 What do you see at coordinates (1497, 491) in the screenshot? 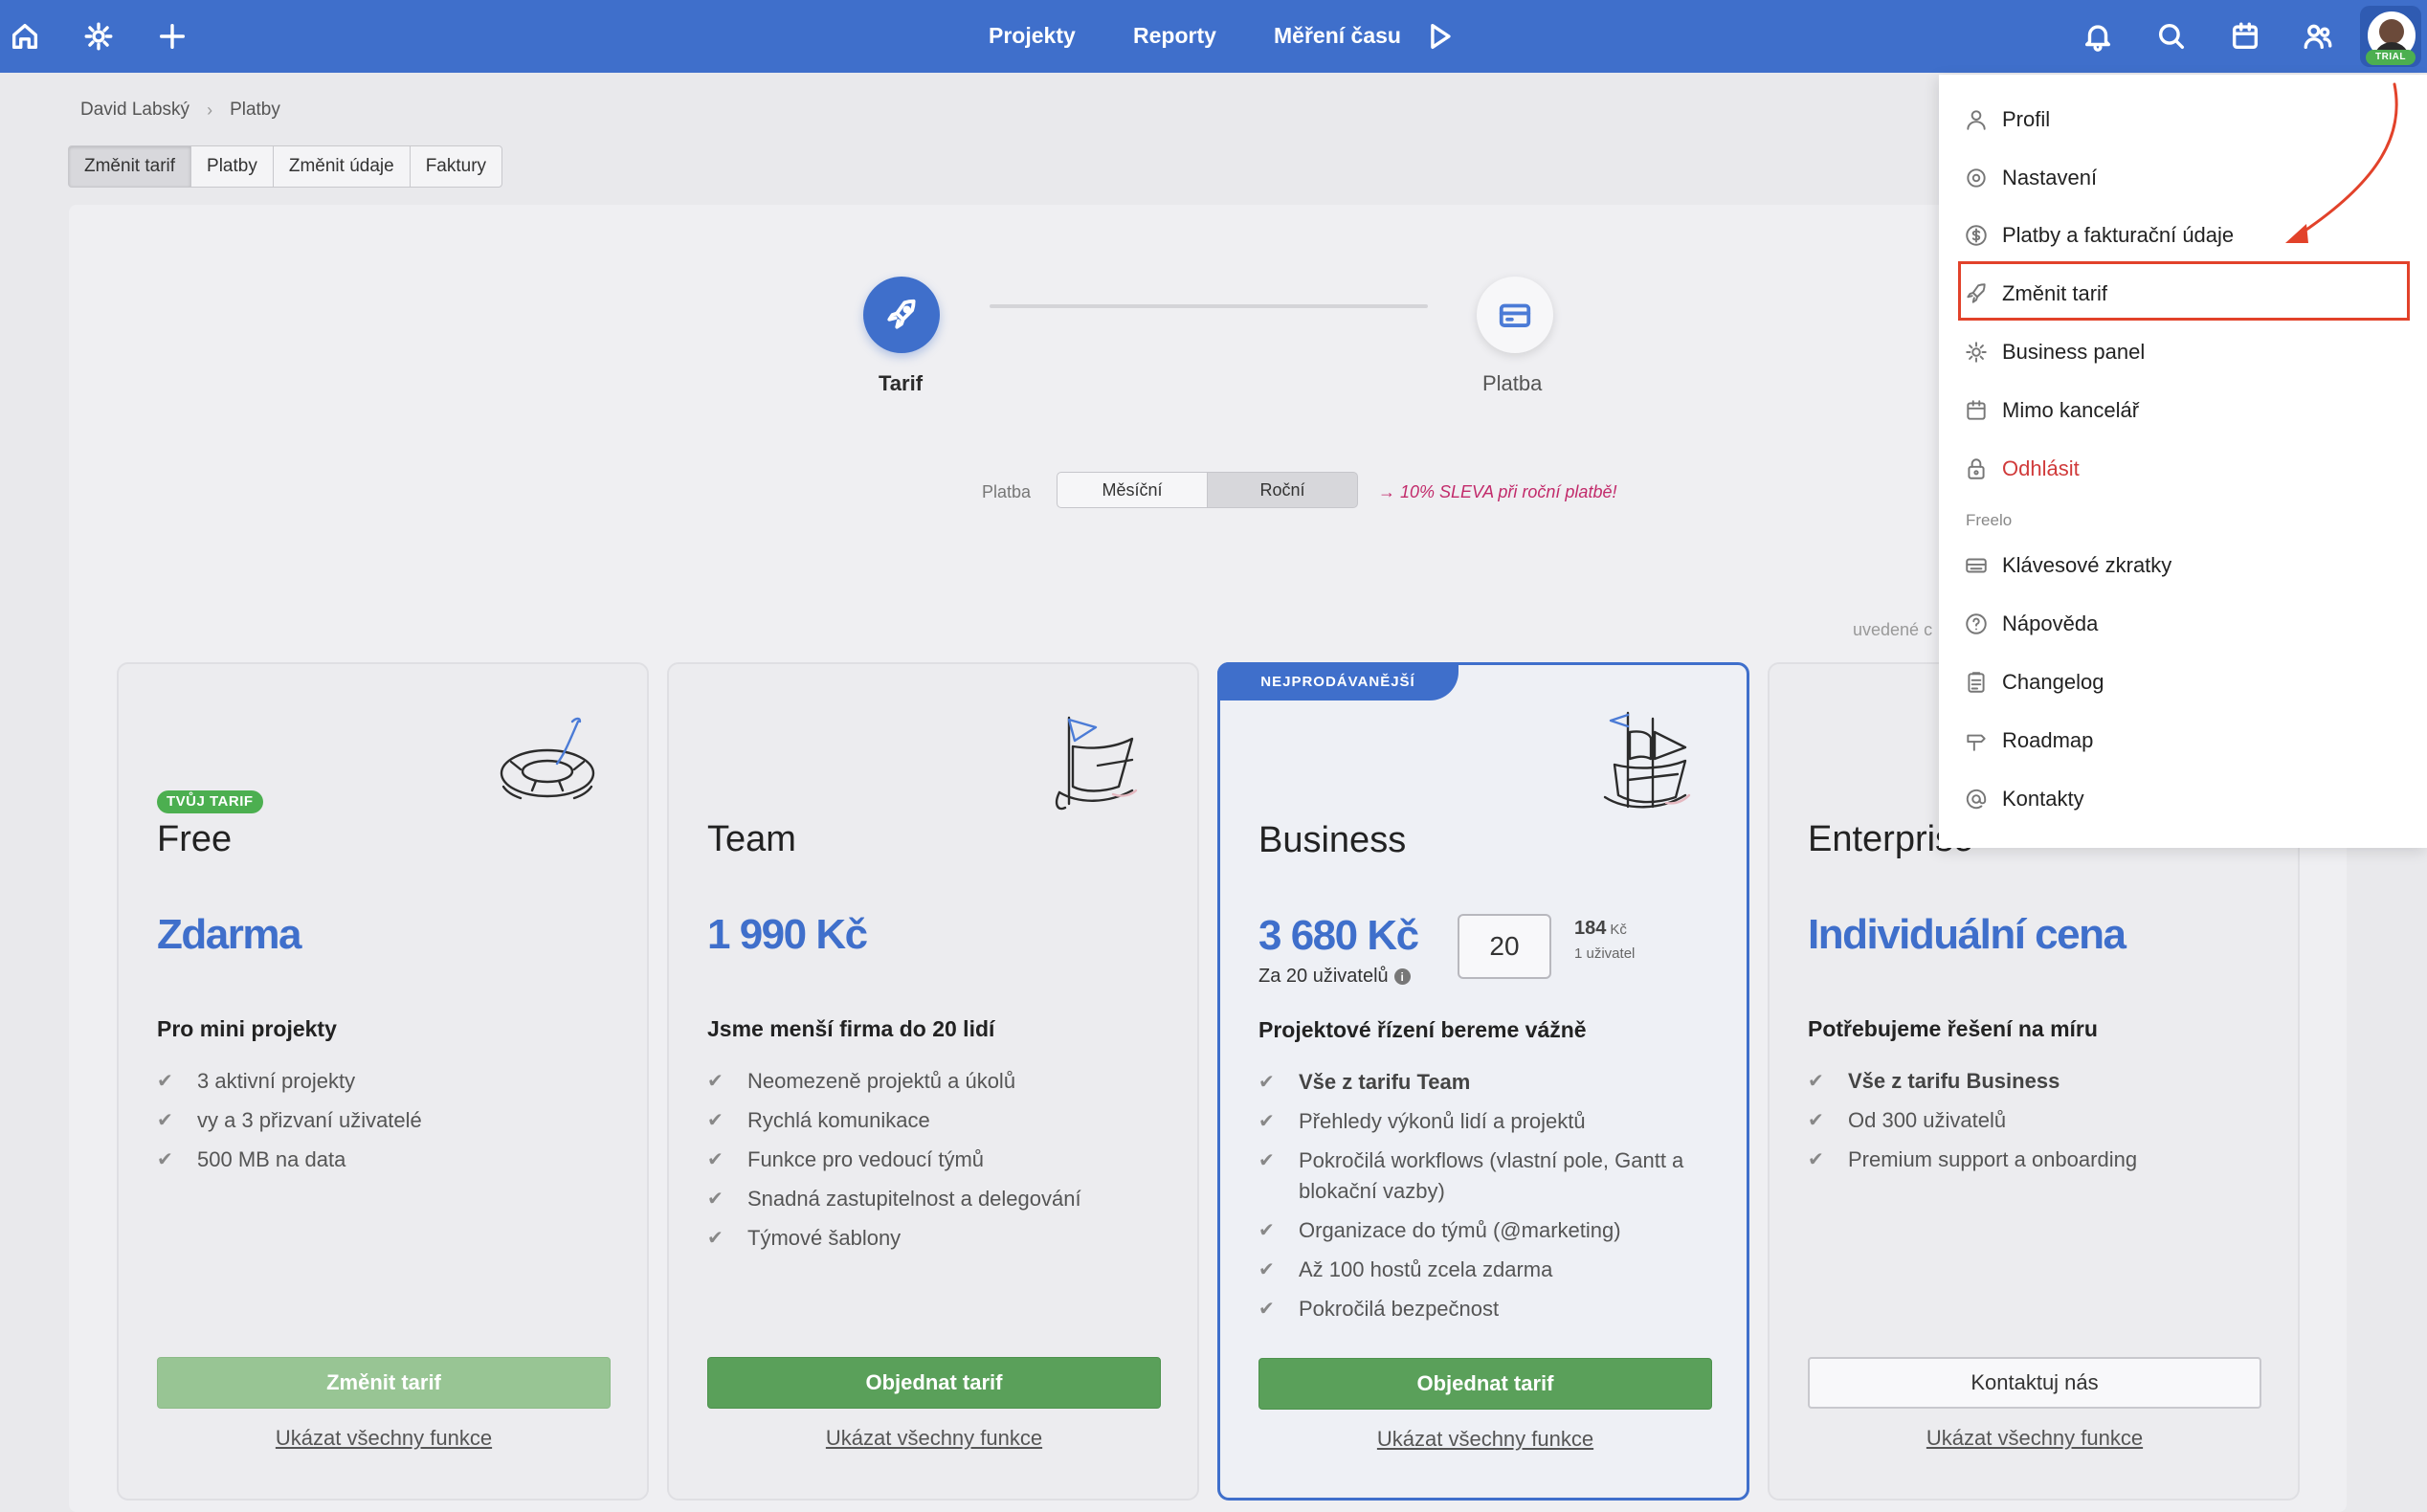
I see `discount-note: → 10% SLEVA při roční platbě!` at bounding box center [1497, 491].